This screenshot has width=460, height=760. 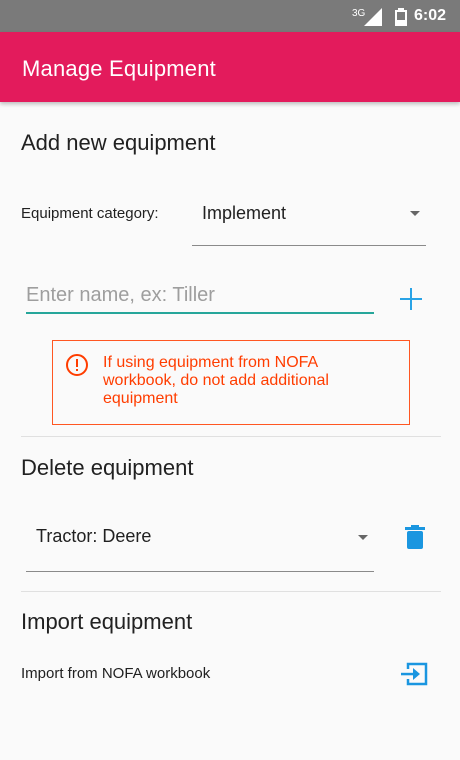 I want to click on app-bar: Manage Equipment, so click(x=230, y=67).